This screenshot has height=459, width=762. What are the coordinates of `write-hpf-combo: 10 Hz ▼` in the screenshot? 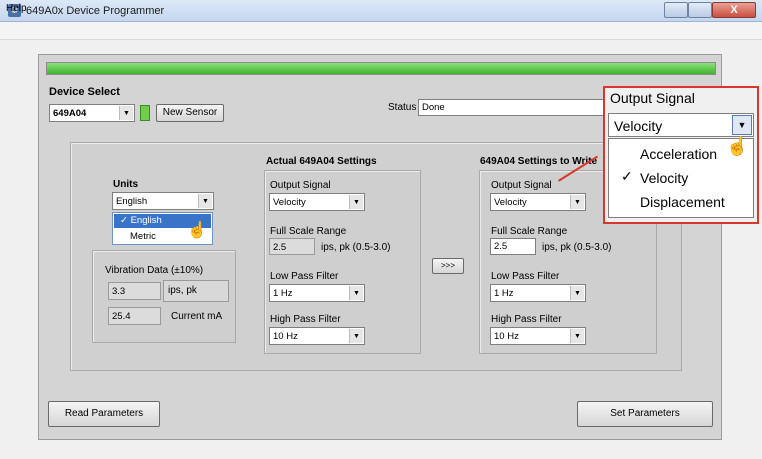 It's located at (538, 336).